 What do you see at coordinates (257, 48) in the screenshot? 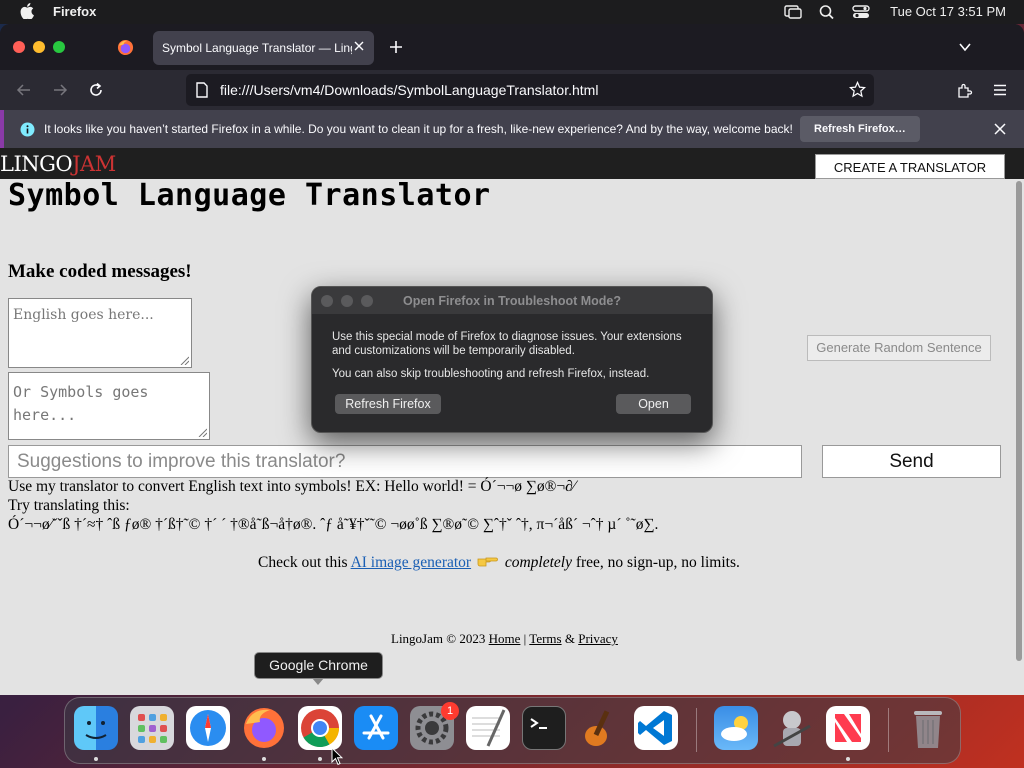
I see `tab-title: Symbol Language Translator — LingoJam` at bounding box center [257, 48].